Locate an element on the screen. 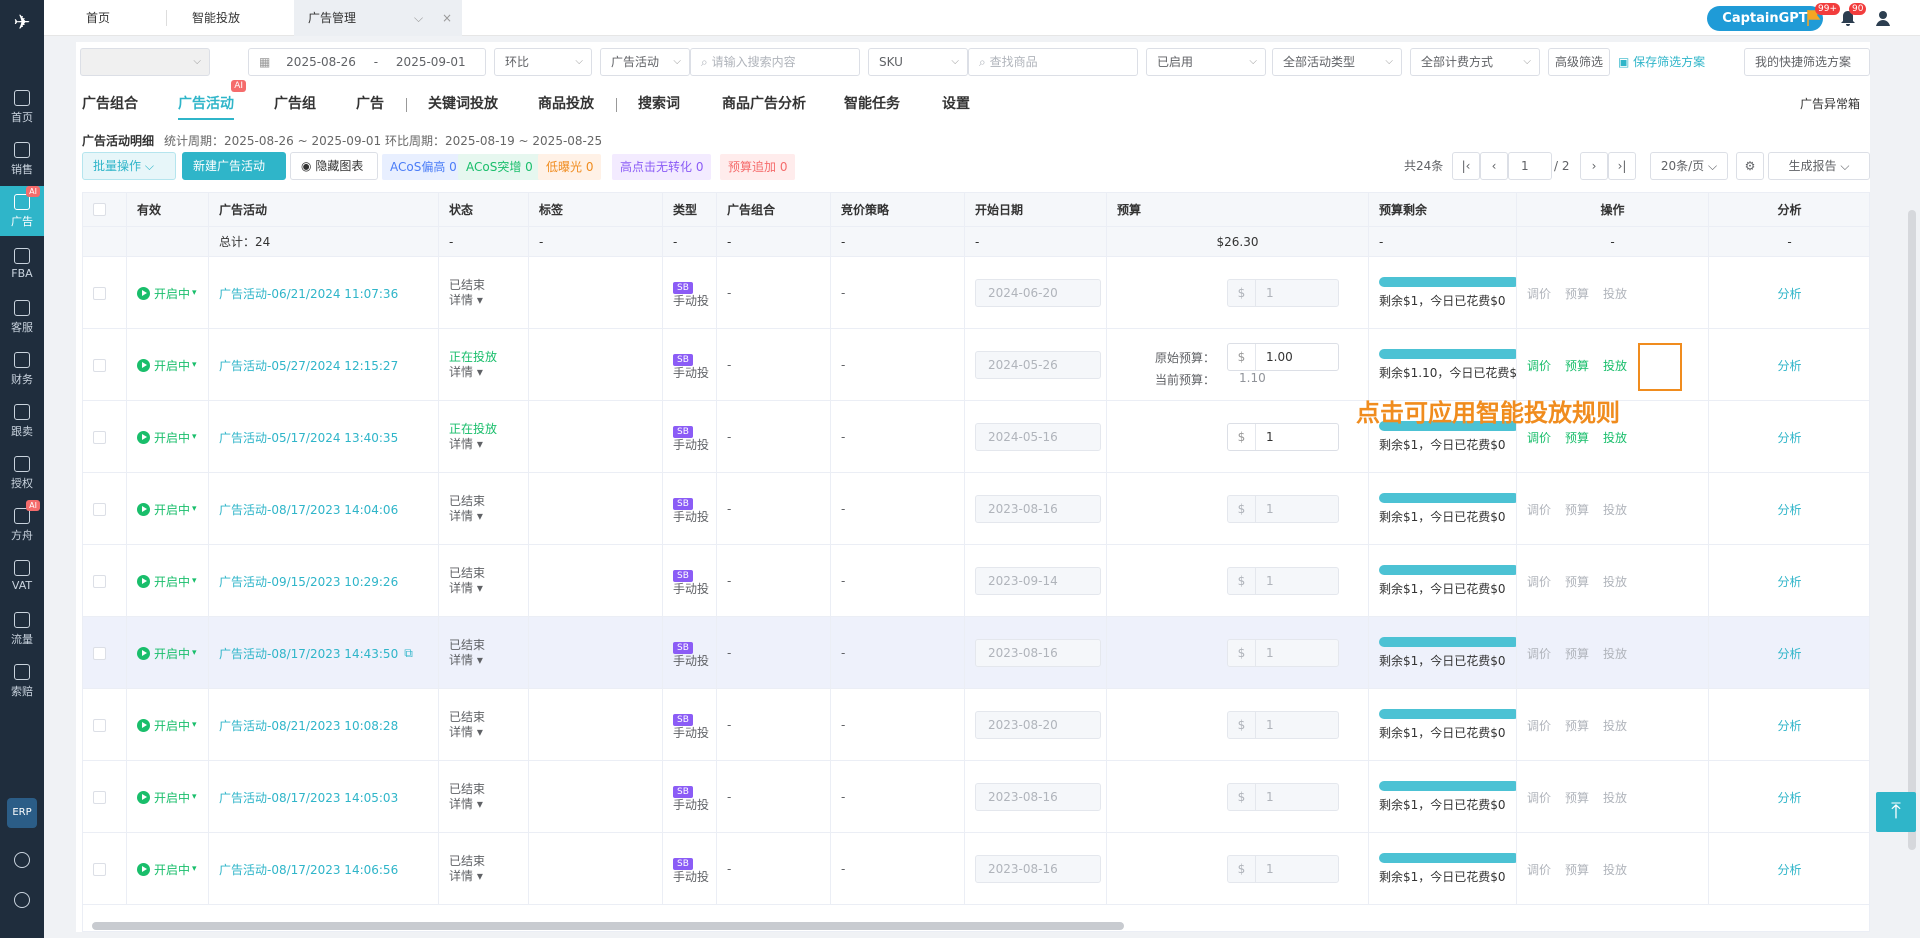  copy-icon: ⧉ is located at coordinates (408, 653).